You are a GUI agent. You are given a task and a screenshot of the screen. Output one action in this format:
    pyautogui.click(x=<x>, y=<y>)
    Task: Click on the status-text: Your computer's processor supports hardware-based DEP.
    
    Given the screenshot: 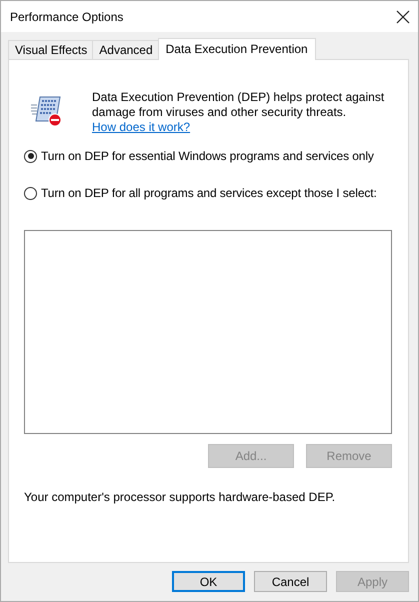 What is the action you would take?
    pyautogui.click(x=180, y=497)
    